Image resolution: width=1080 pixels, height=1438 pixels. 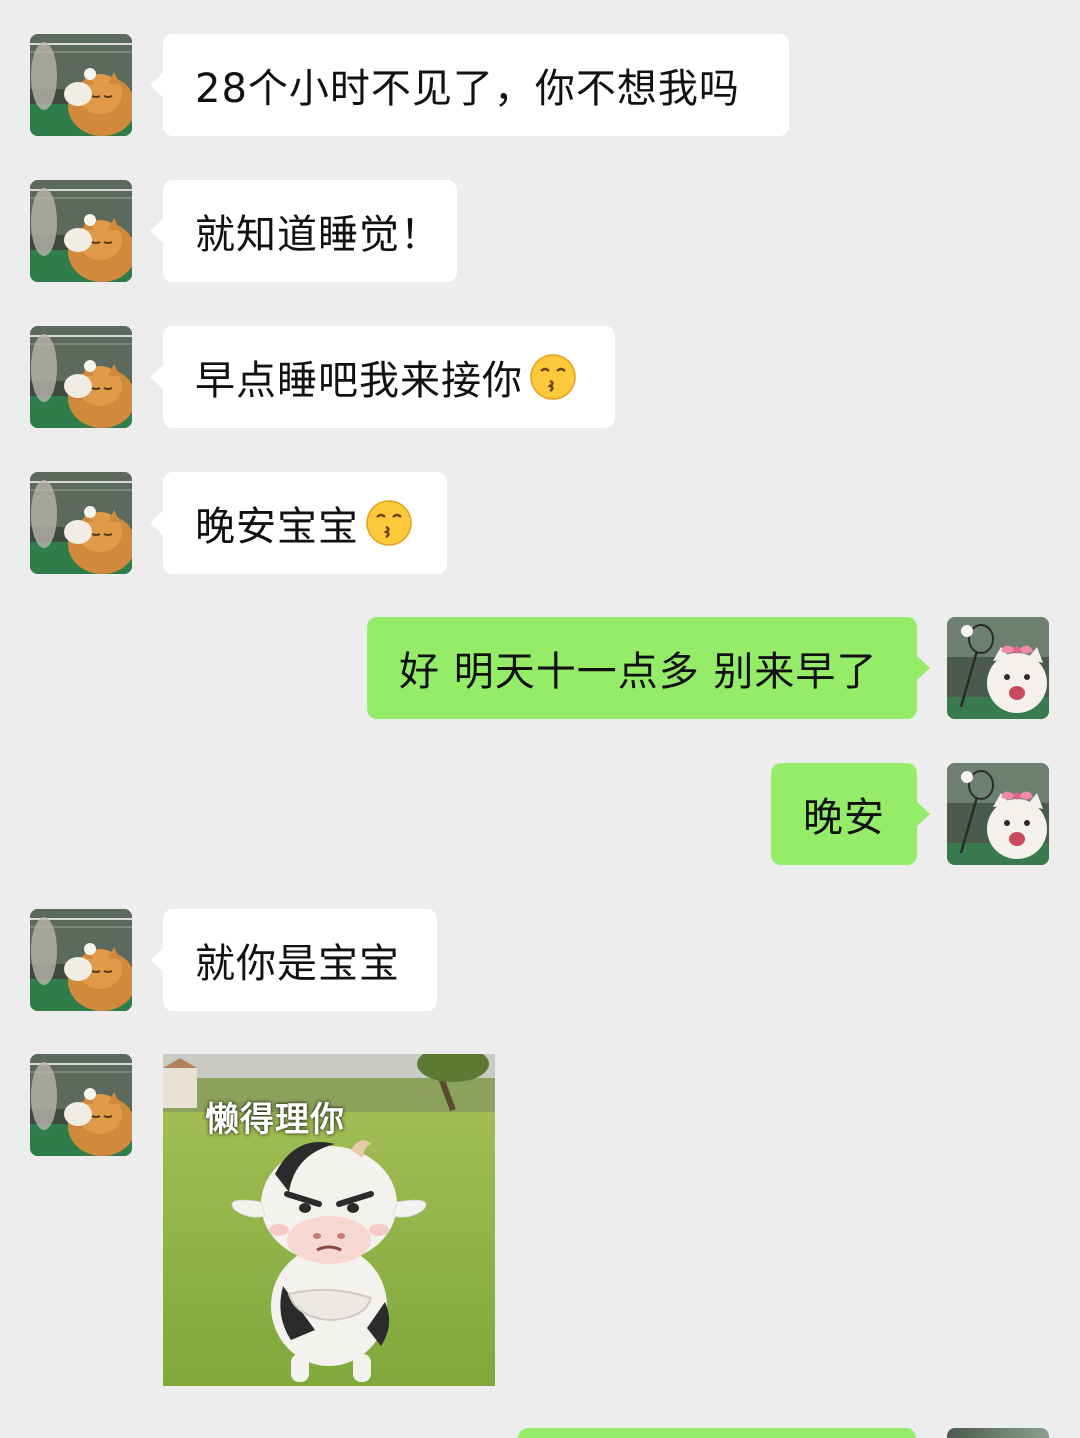 I want to click on incoming-message-bubble: 就你是宝宝, so click(x=293, y=960).